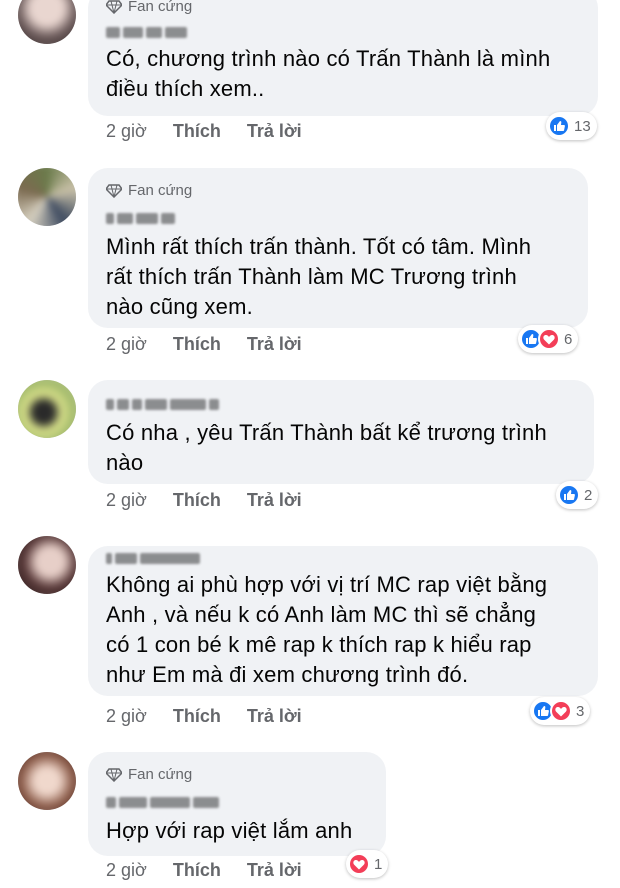 The image size is (620, 888). Describe the element at coordinates (229, 830) in the screenshot. I see `comment-text: Hợp với rap việt lắm anh` at that location.